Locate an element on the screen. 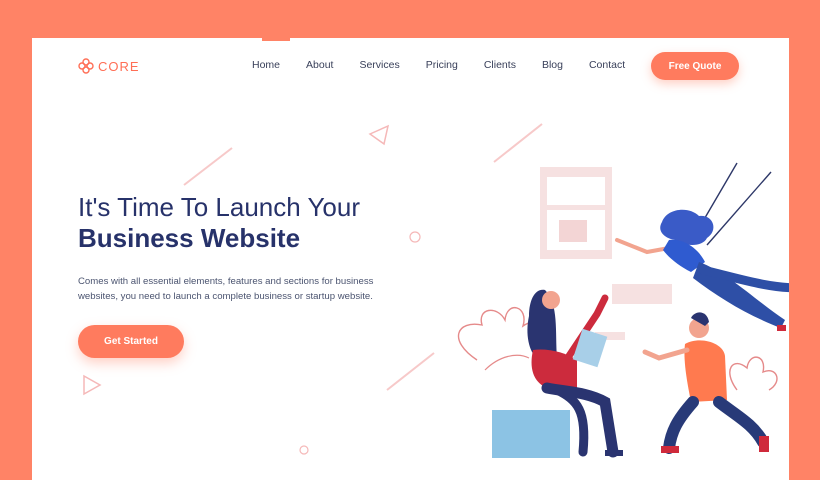 The height and width of the screenshot is (480, 820). headline-line-2: Business Website is located at coordinates (189, 238).